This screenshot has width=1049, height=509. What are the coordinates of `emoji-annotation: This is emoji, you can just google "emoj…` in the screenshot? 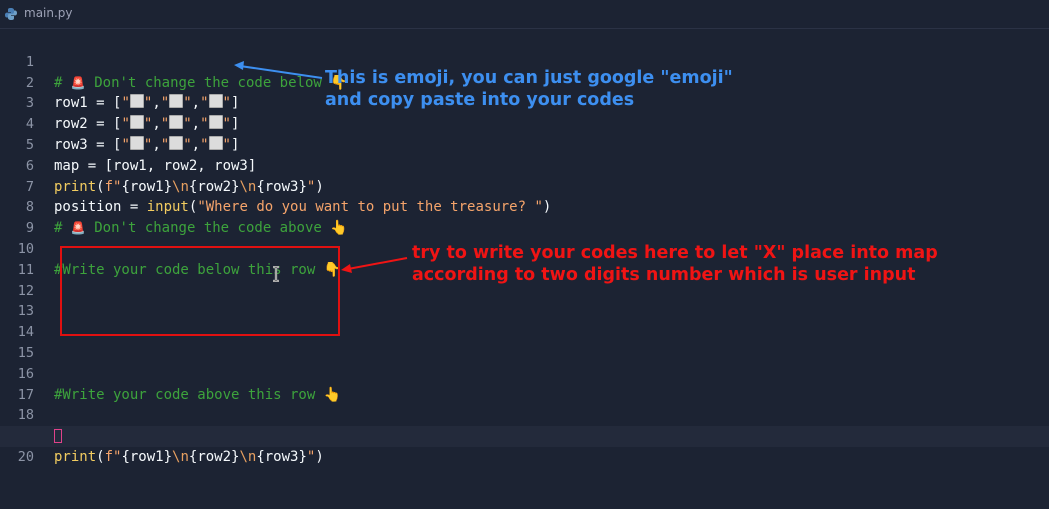 It's located at (529, 89).